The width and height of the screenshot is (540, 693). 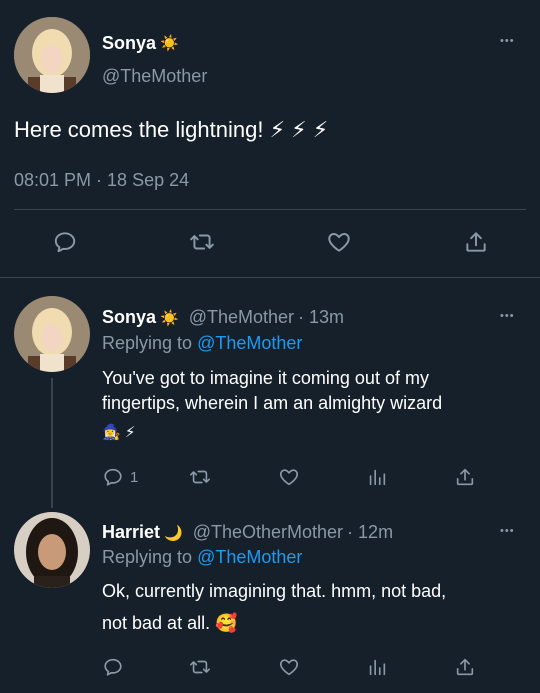 I want to click on reply-text-line: not bad at all. 🥰, so click(x=170, y=623).